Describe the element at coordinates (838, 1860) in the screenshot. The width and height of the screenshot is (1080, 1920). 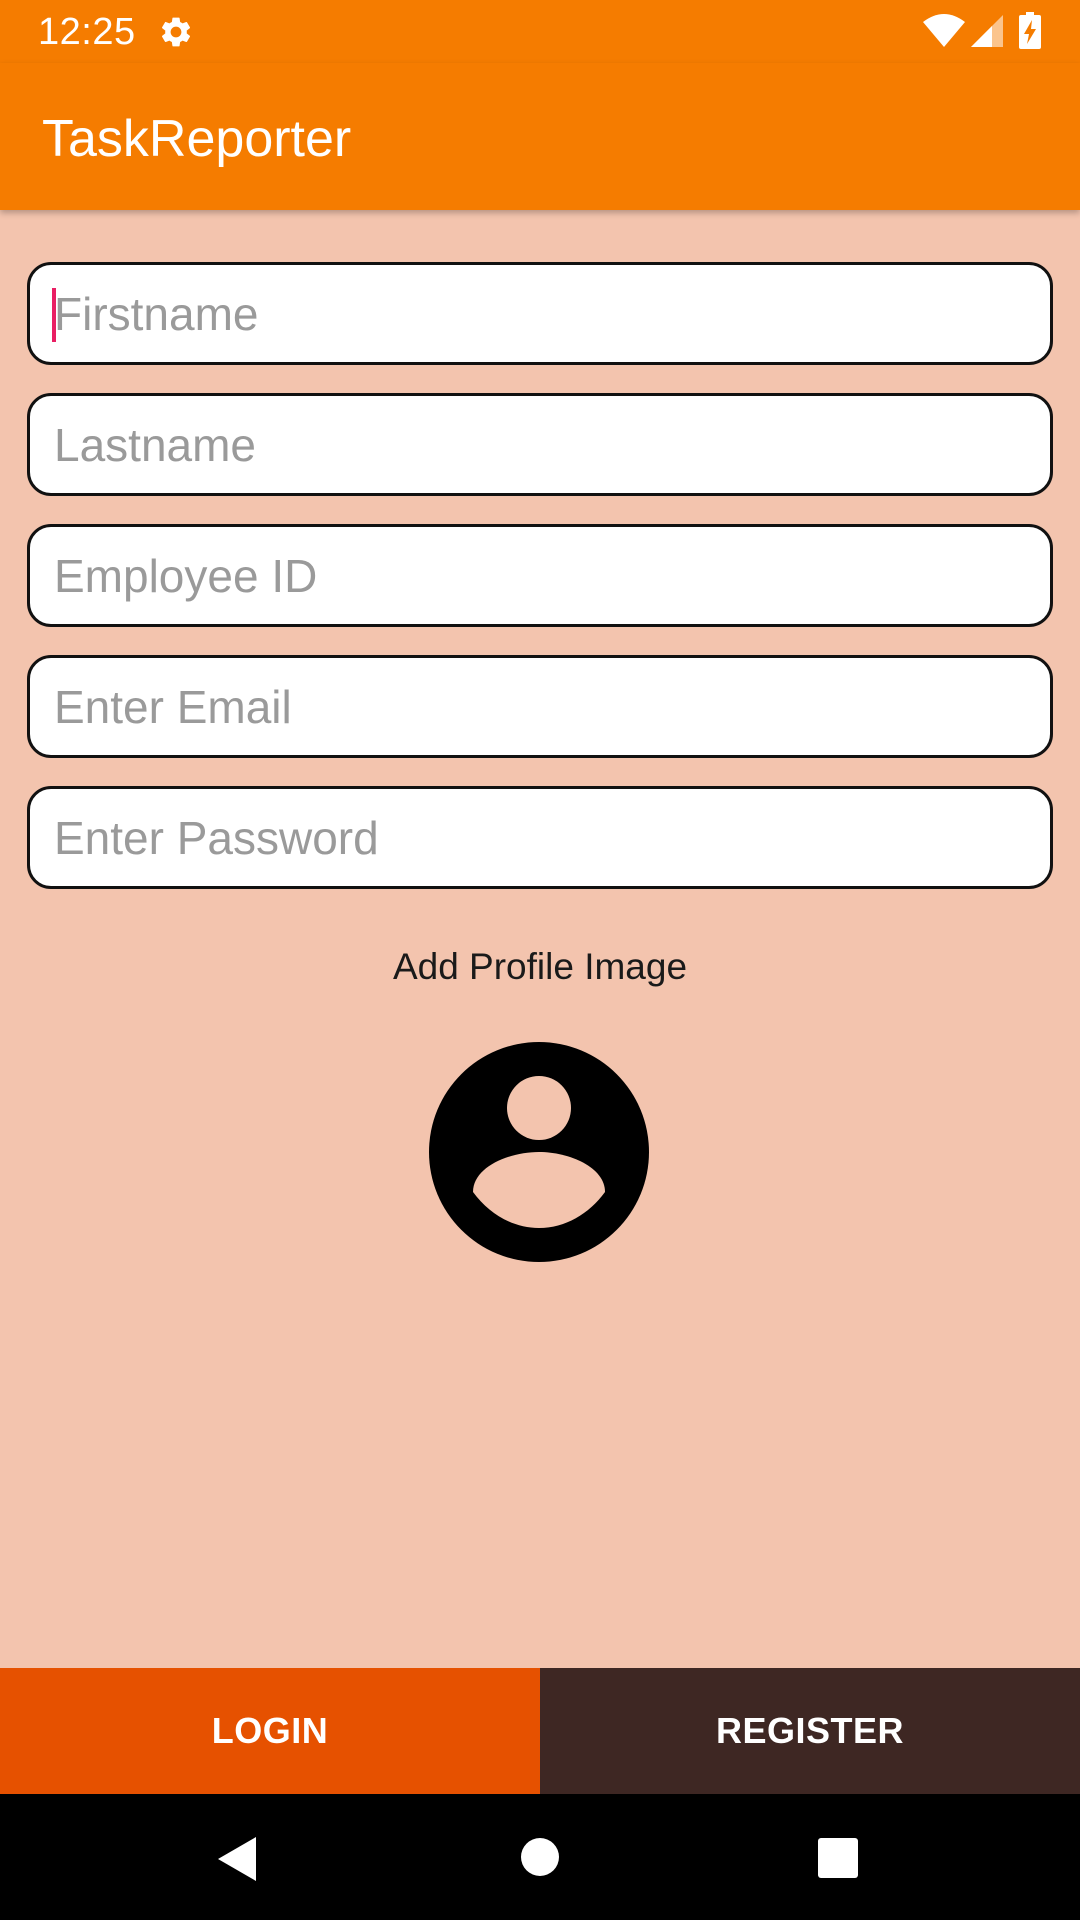
I see `recents-icon` at that location.